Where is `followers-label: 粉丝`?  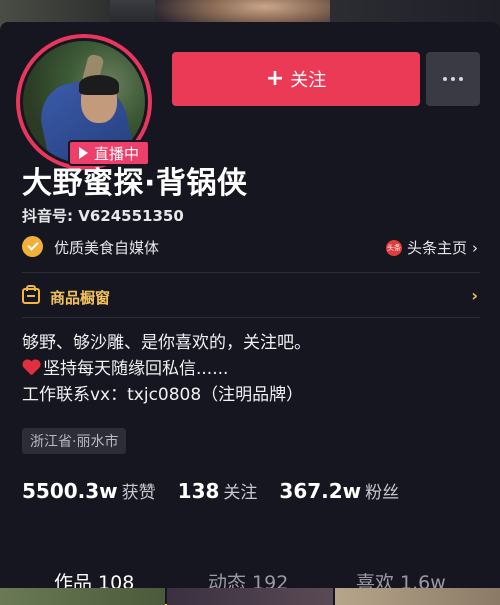
followers-label: 粉丝 is located at coordinates (382, 493).